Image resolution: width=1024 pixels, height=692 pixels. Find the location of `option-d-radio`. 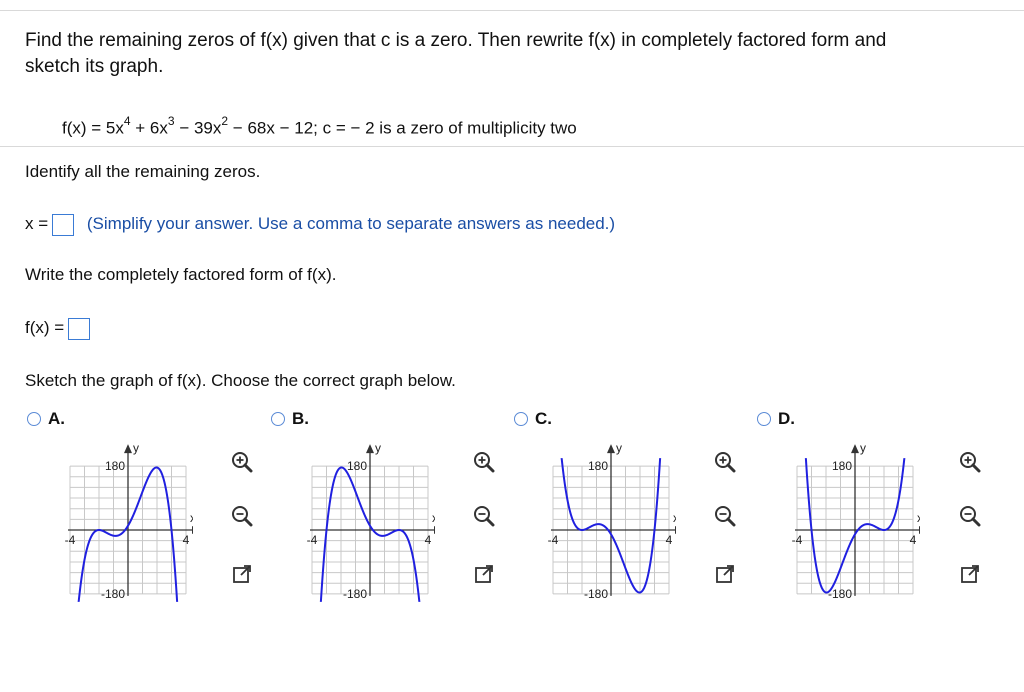

option-d-radio is located at coordinates (764, 419).